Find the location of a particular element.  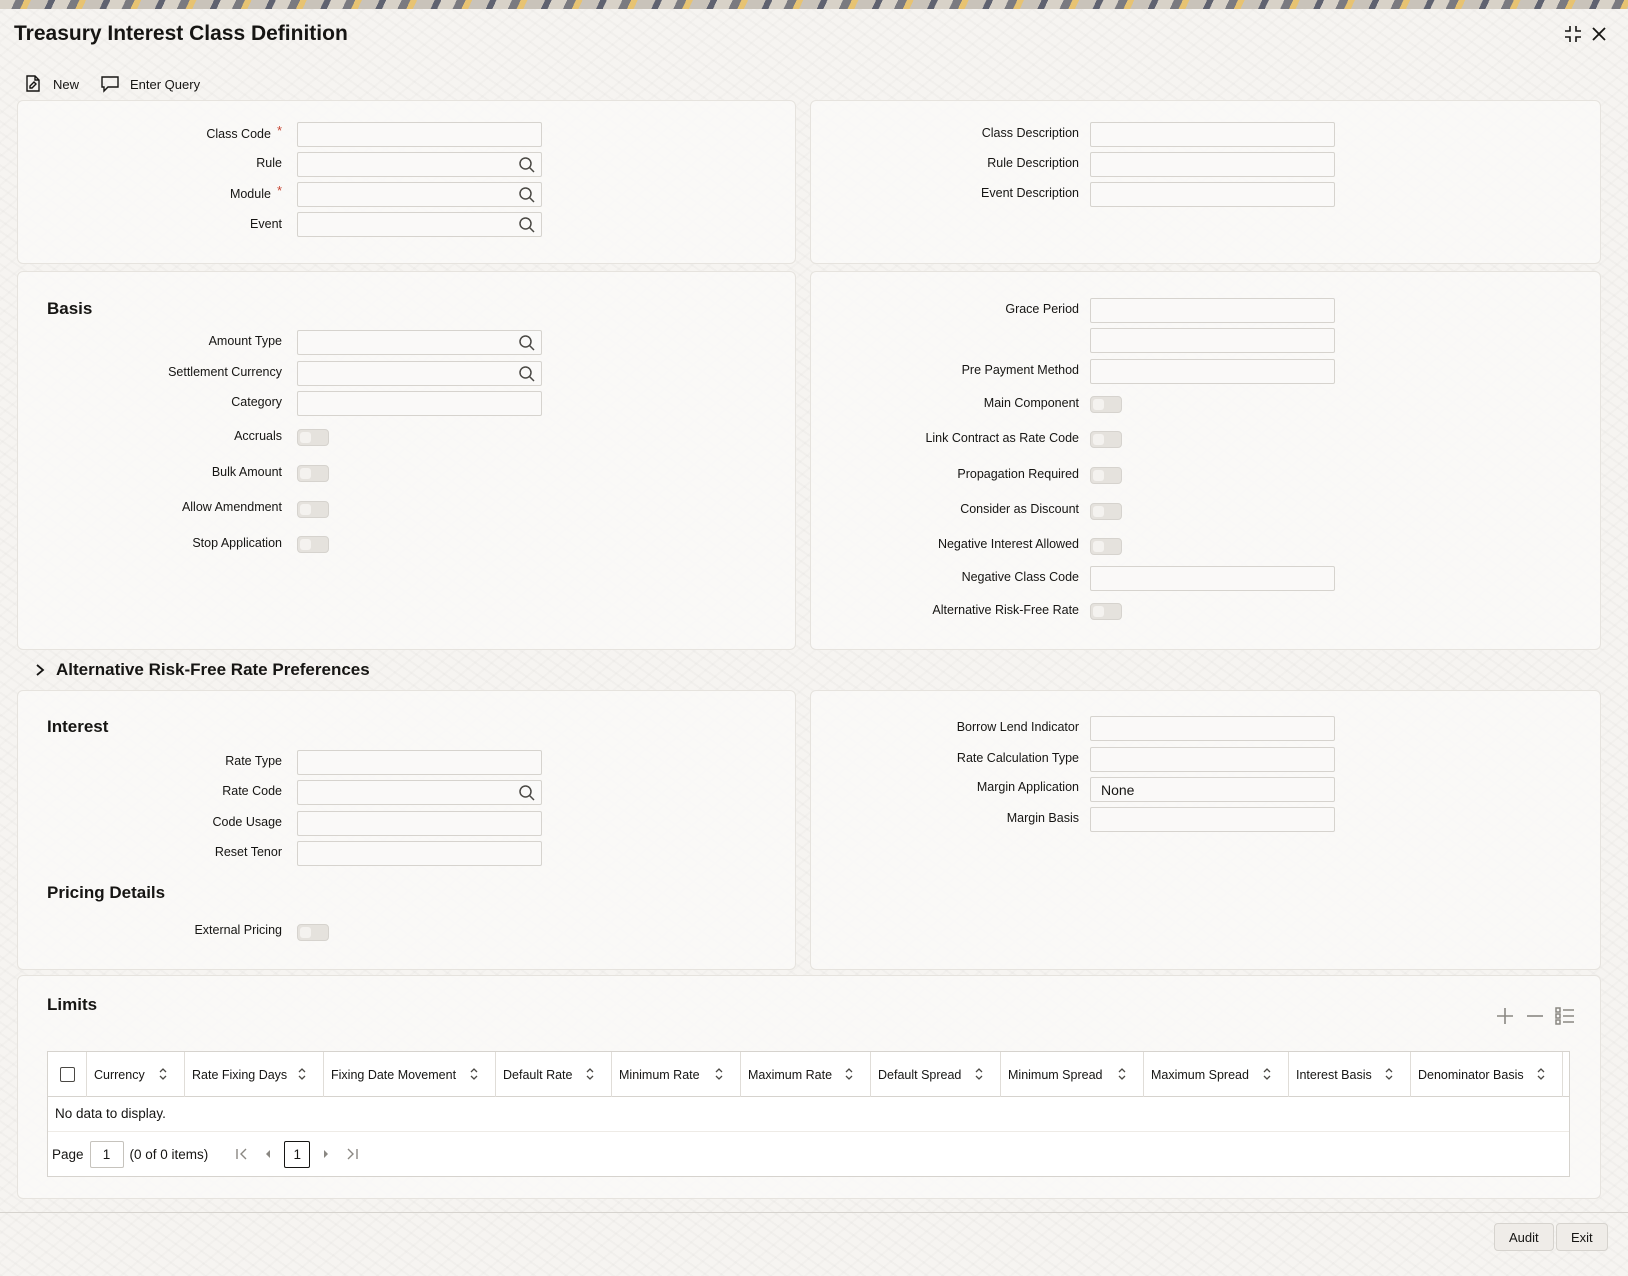

accruals-toggle is located at coordinates (313, 437).